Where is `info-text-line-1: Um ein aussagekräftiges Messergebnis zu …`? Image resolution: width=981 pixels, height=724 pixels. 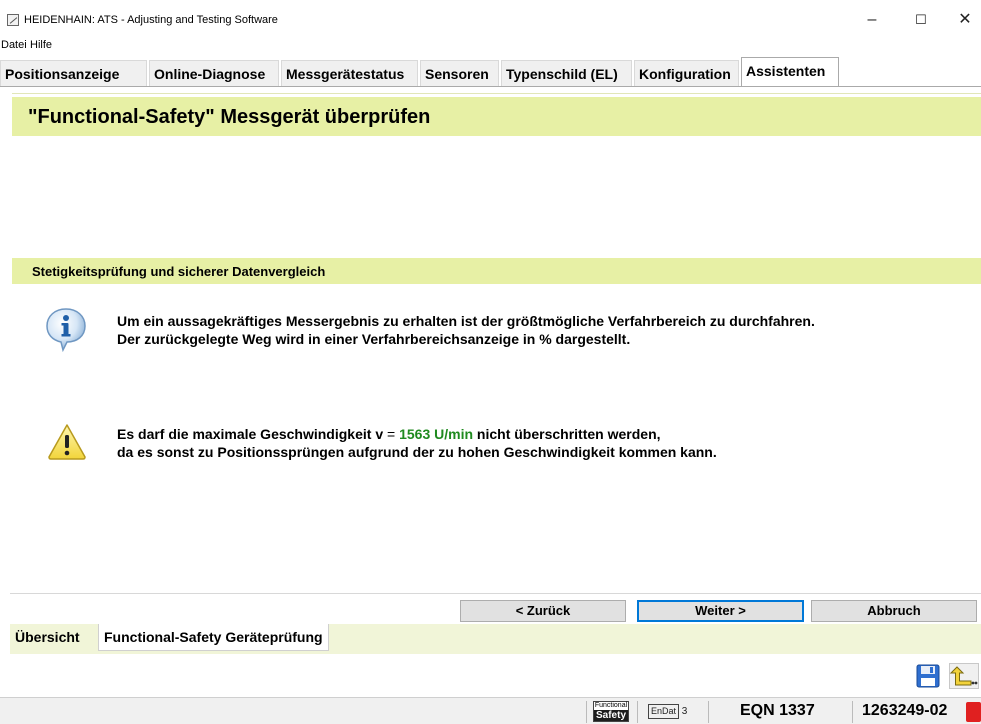 info-text-line-1: Um ein aussagekräftiges Messergebnis zu … is located at coordinates (466, 321).